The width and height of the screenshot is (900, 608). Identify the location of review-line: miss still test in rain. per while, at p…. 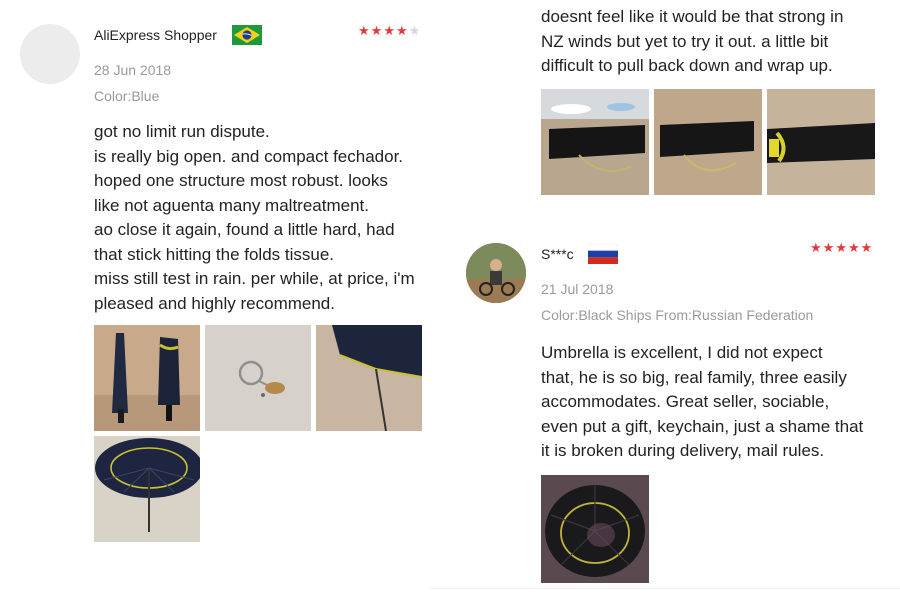
(254, 278).